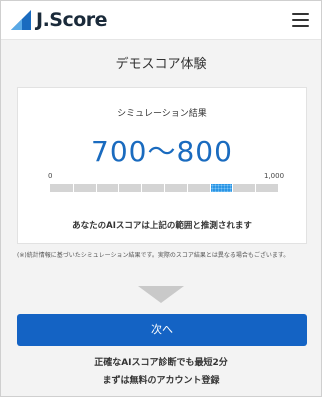  What do you see at coordinates (162, 114) in the screenshot?
I see `result-label: シミュレーション結果` at bounding box center [162, 114].